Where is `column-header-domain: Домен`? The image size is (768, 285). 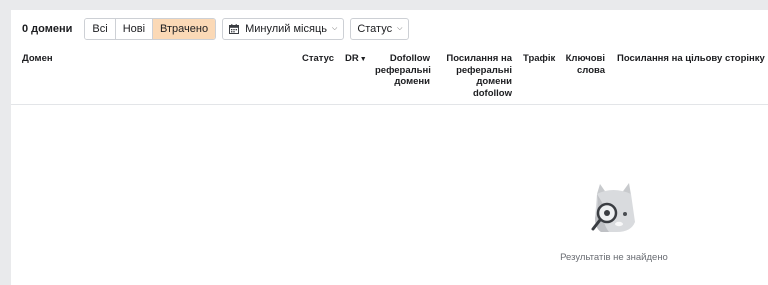
column-header-domain: Домен is located at coordinates (37, 59).